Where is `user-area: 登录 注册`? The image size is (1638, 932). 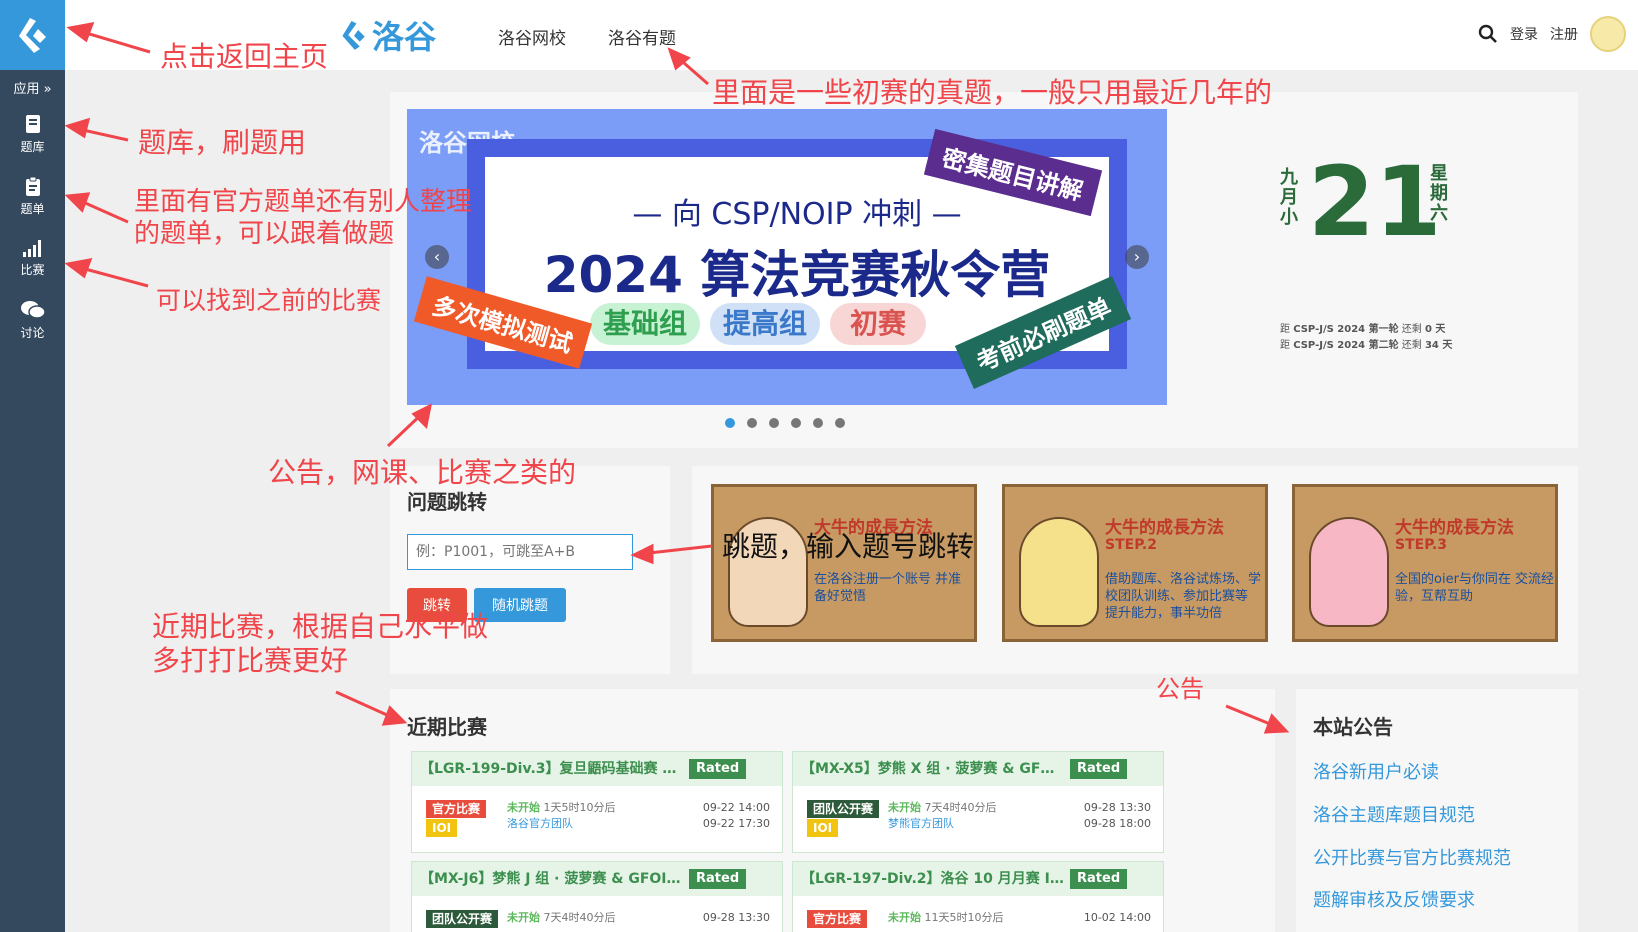 user-area: 登录 注册 is located at coordinates (1552, 34).